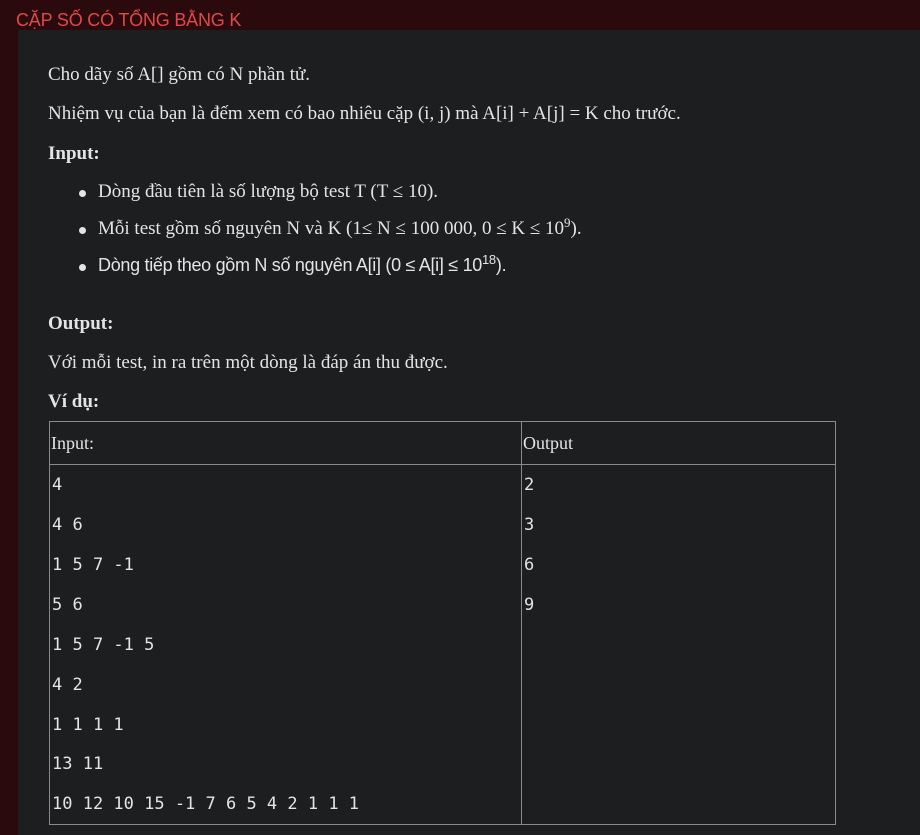 The height and width of the screenshot is (835, 920). What do you see at coordinates (179, 74) in the screenshot?
I see `intro-text: Cho dãy số A[] gồm có N phần tử.` at bounding box center [179, 74].